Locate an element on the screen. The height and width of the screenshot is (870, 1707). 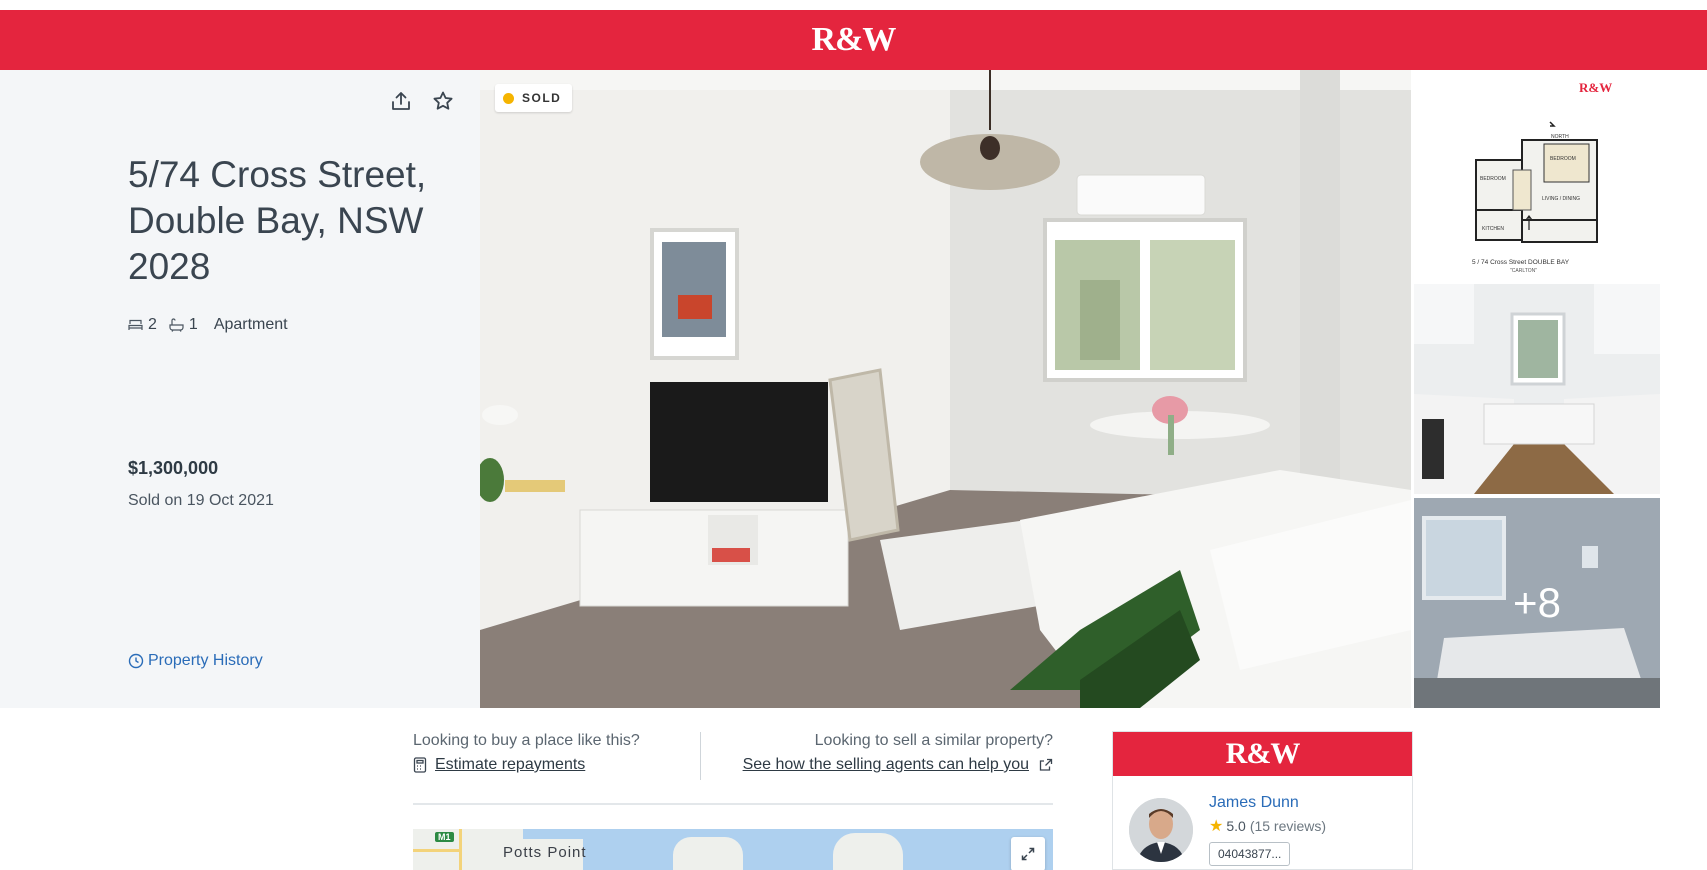
rating-star-icon: ★ is located at coordinates (1216, 826).